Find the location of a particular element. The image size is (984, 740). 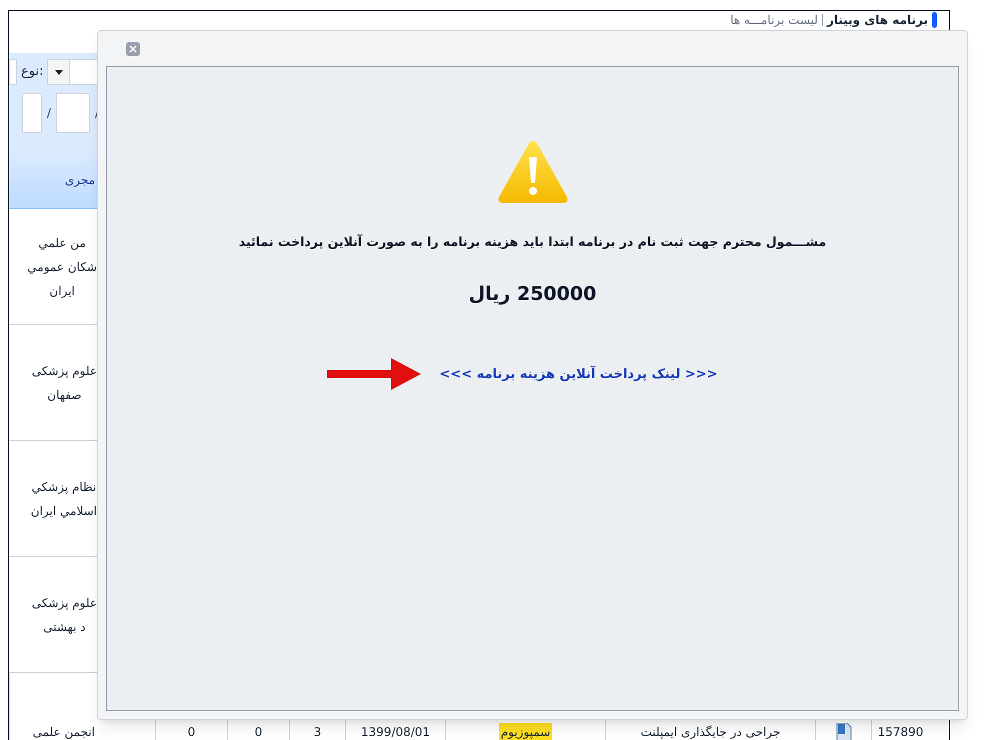

table-cell-text: انجمن علمی is located at coordinates (63, 732).